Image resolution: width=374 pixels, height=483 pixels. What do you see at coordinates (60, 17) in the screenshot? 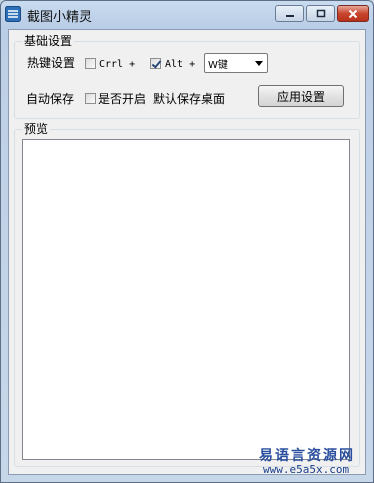
I see `window-title: 截图小精灵` at bounding box center [60, 17].